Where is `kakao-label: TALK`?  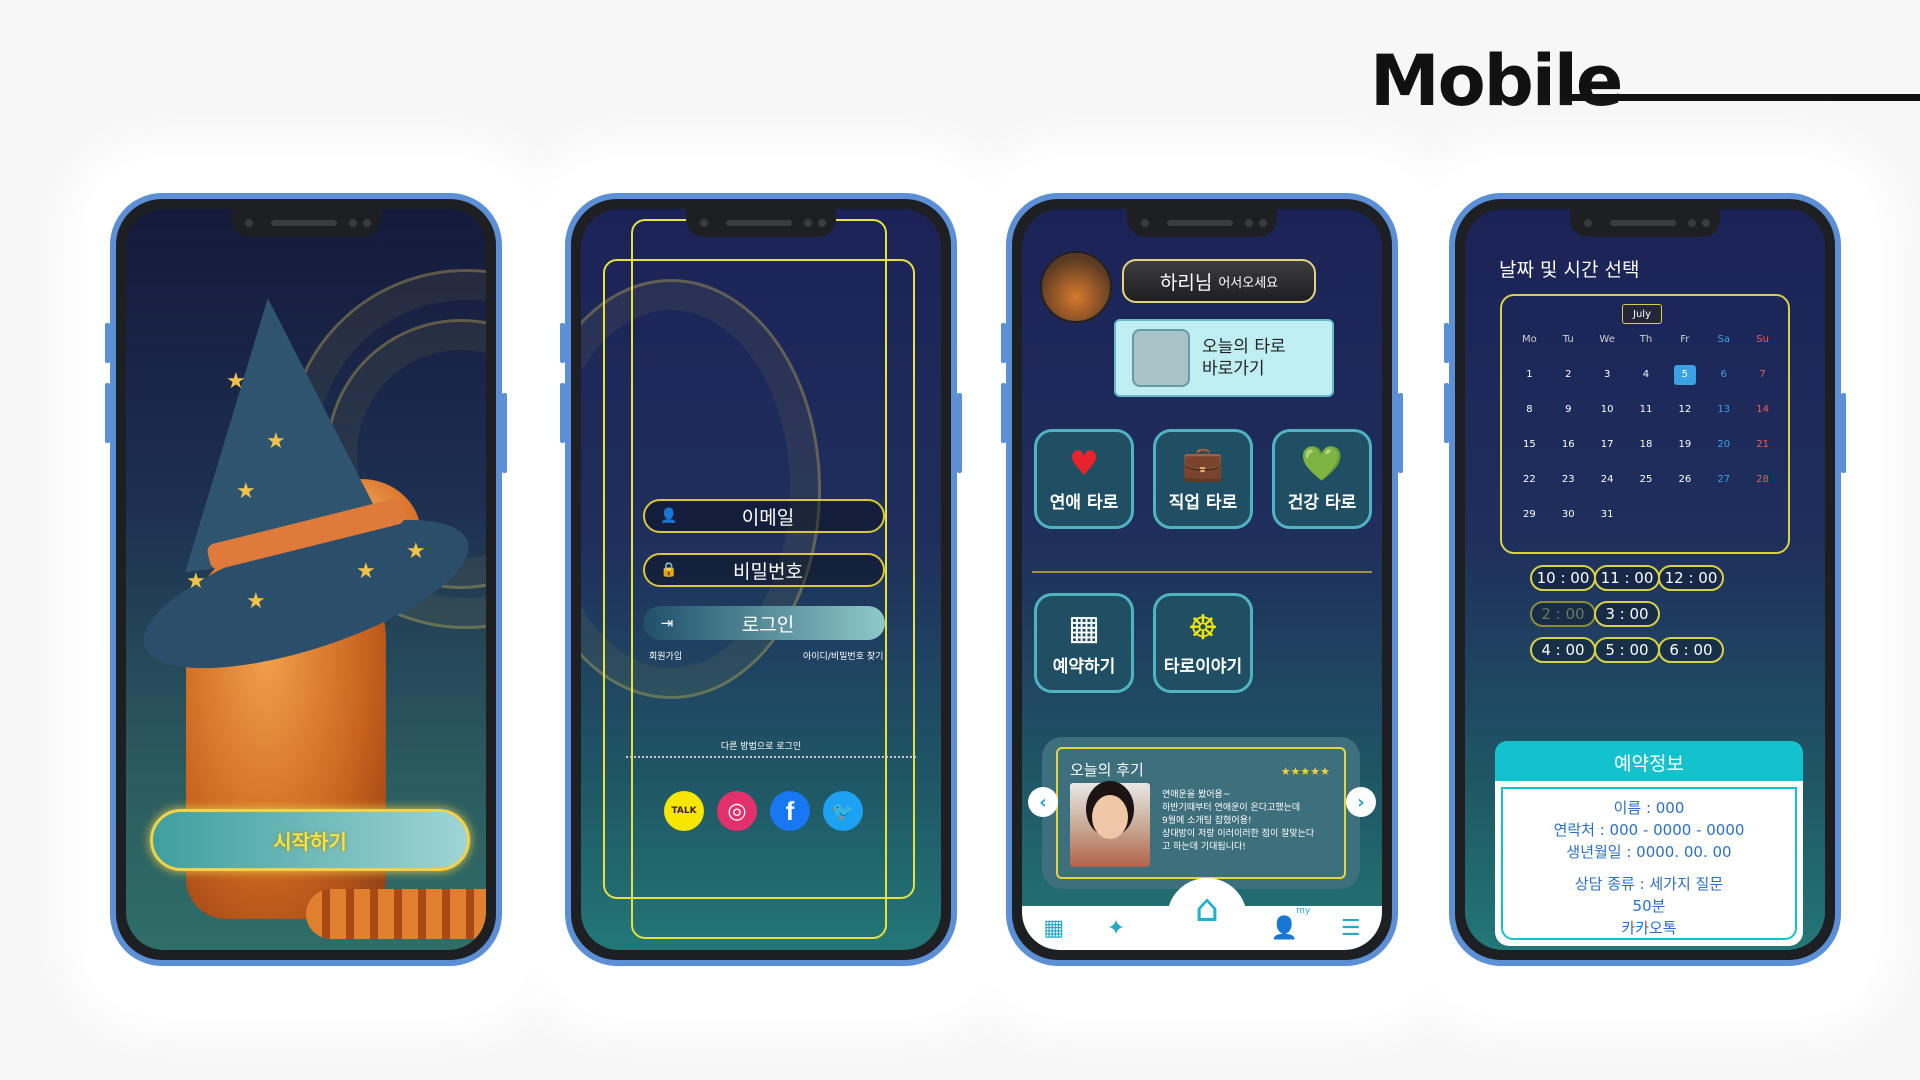
kakao-label: TALK is located at coordinates (684, 811).